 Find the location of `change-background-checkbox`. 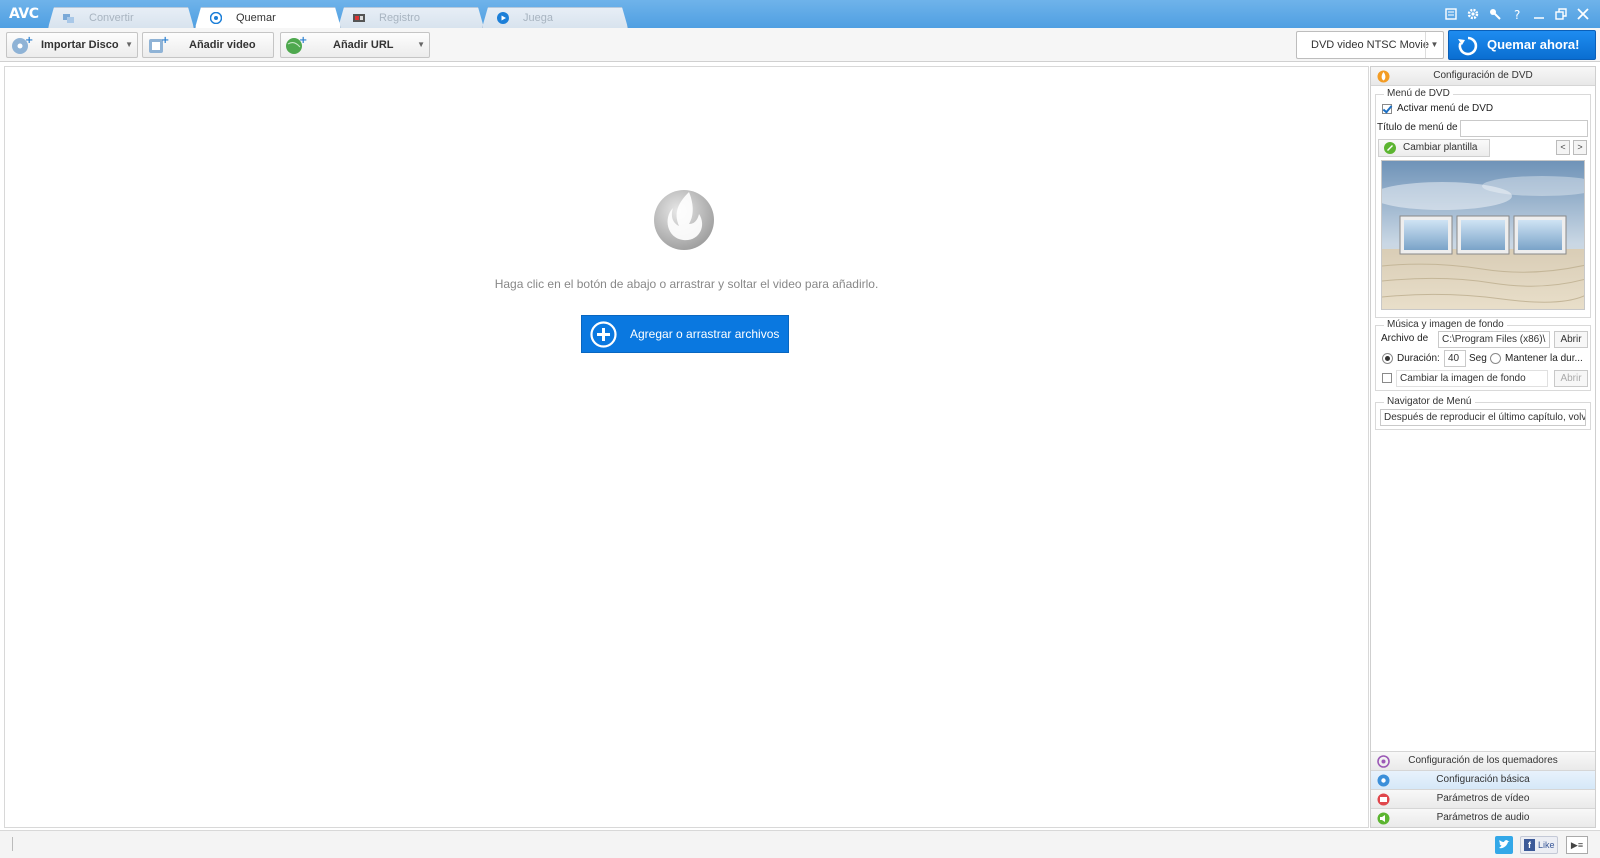

change-background-checkbox is located at coordinates (1387, 378).